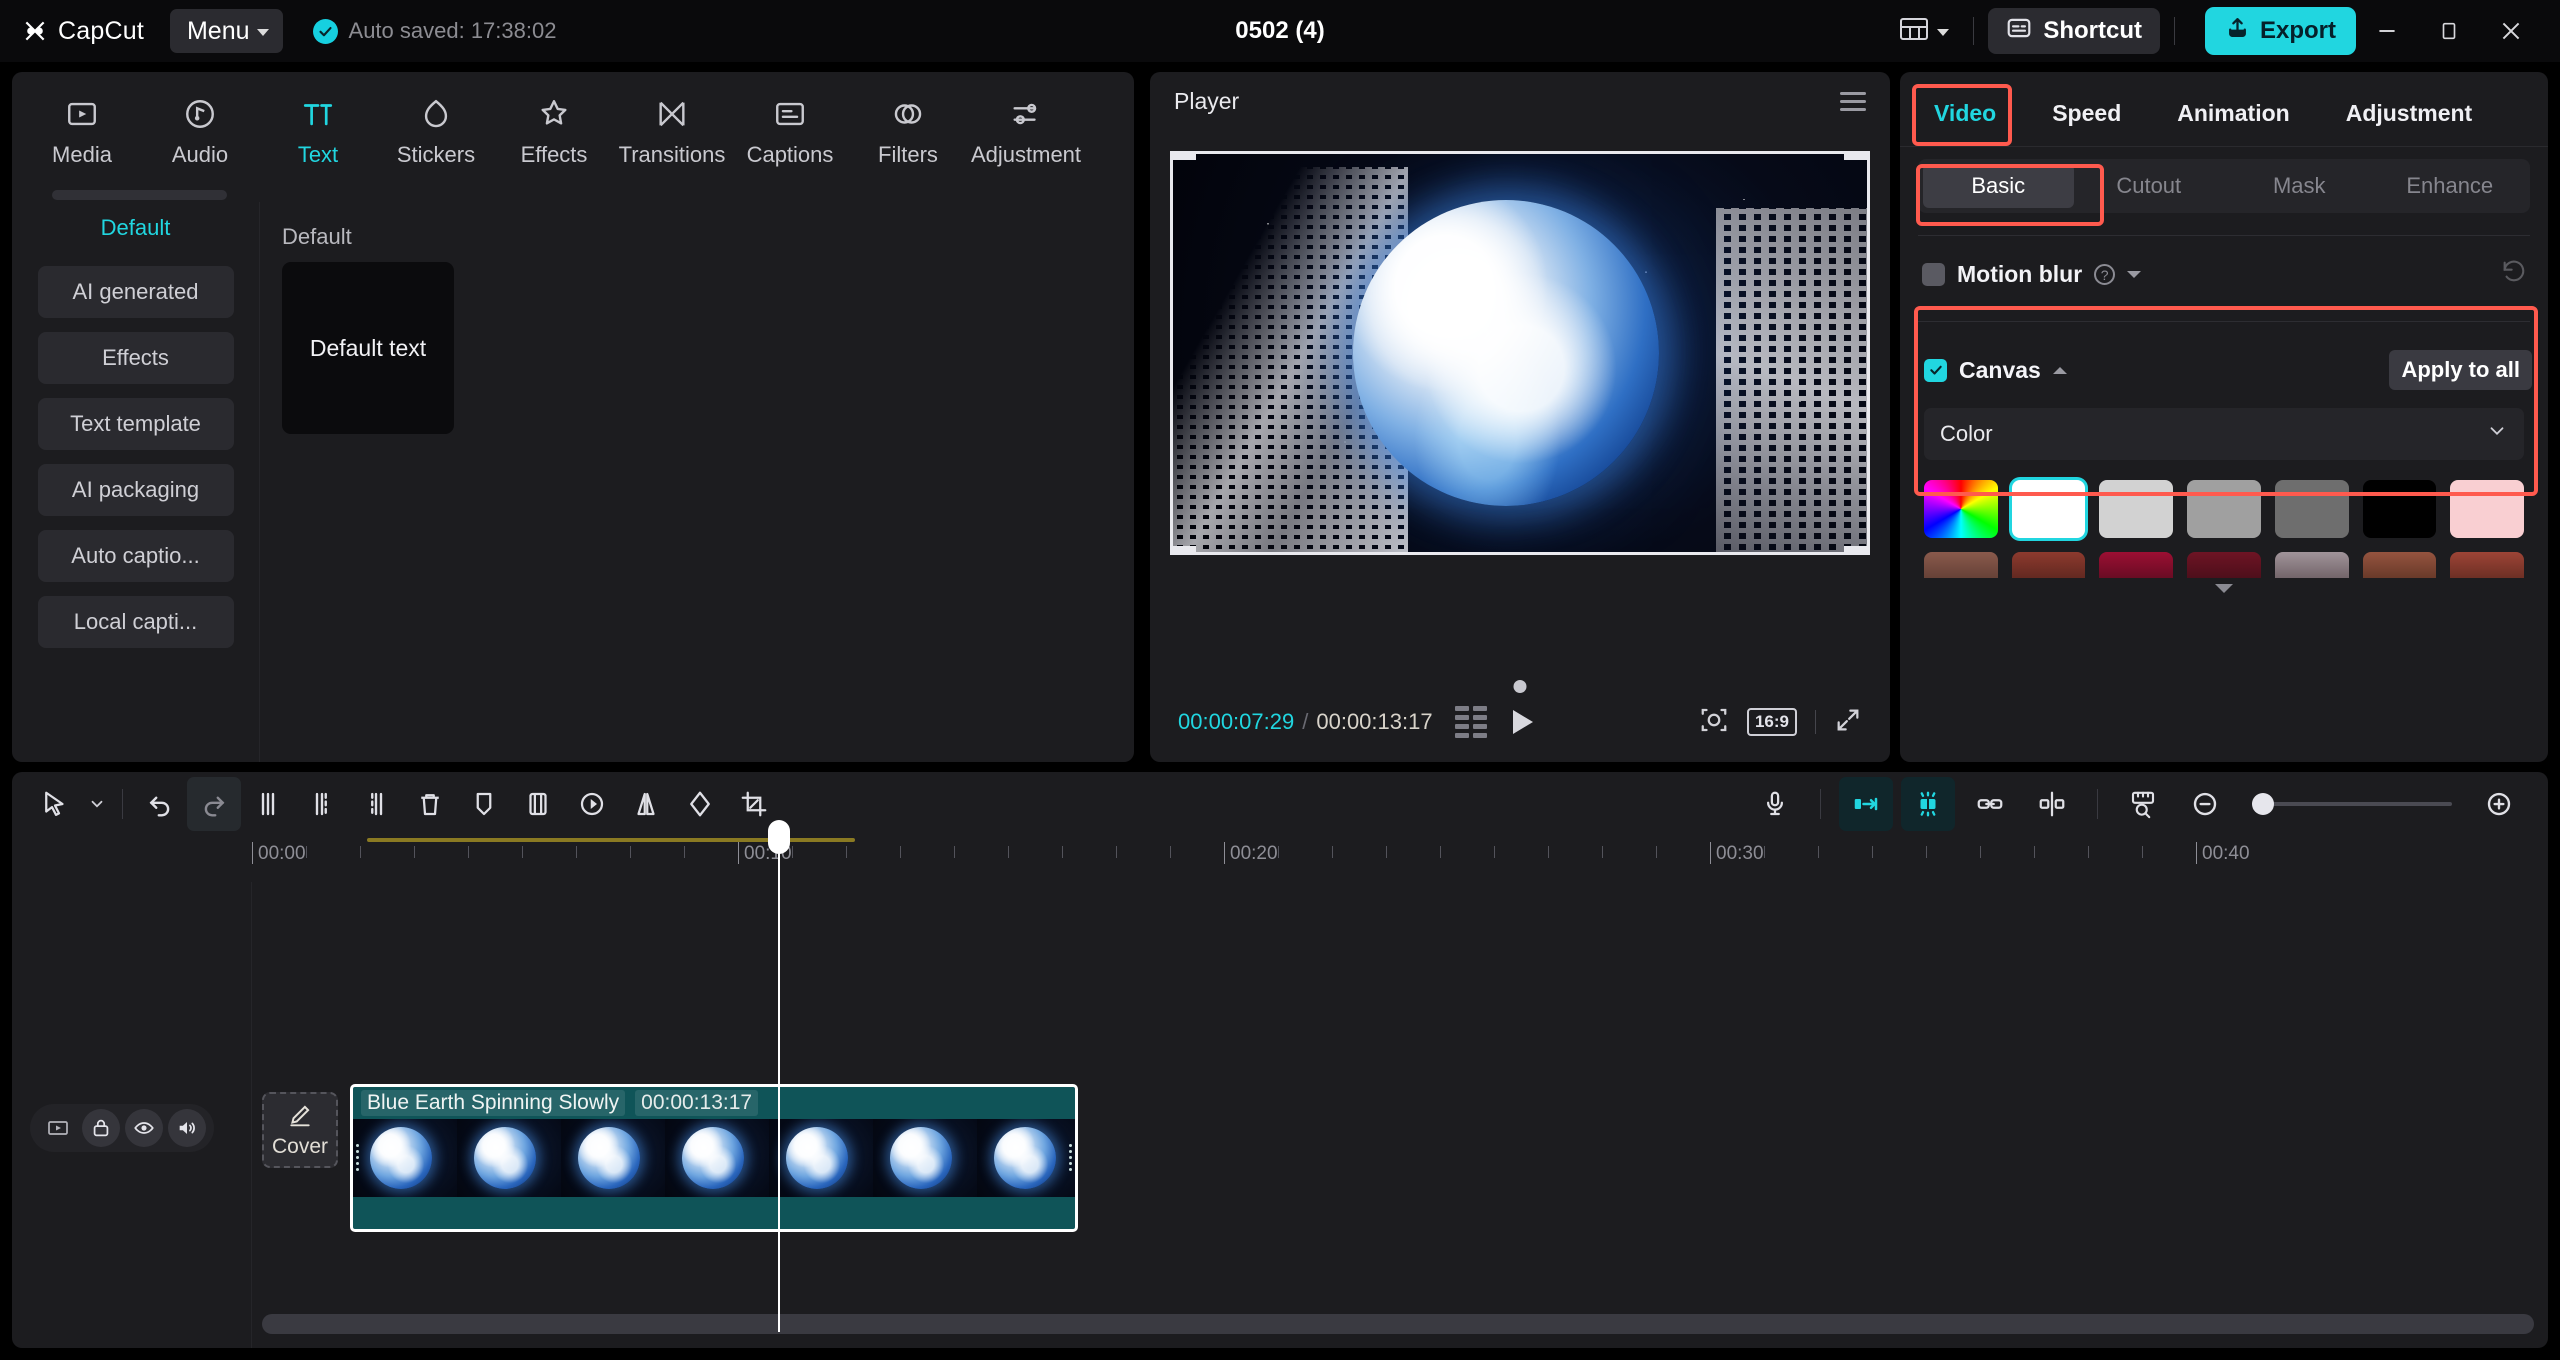 This screenshot has width=2560, height=1360. Describe the element at coordinates (1935, 370) in the screenshot. I see `canvas-checkbox` at that location.